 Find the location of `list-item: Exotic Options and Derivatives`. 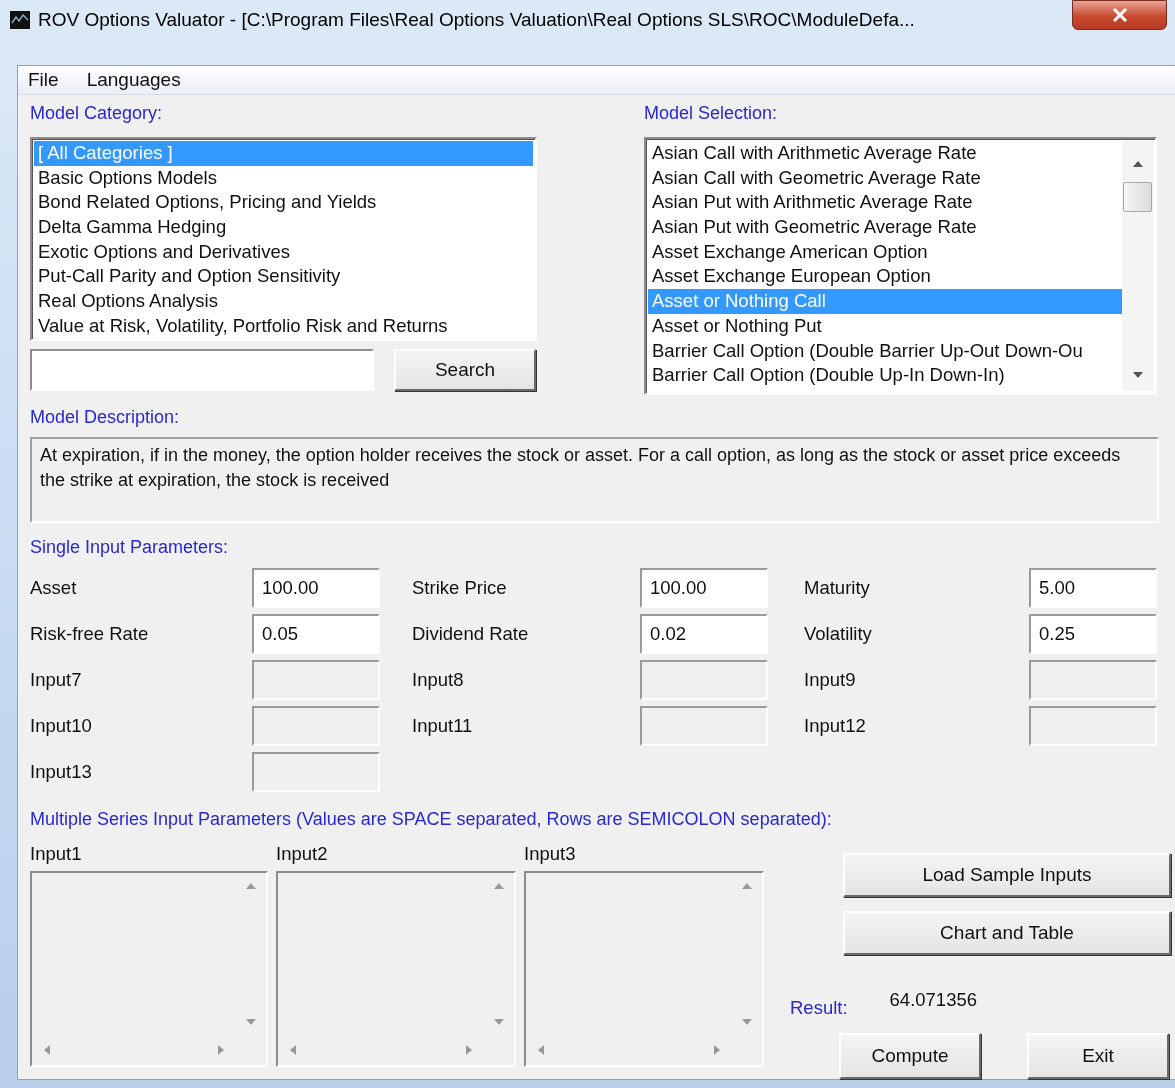

list-item: Exotic Options and Derivatives is located at coordinates (283, 252).